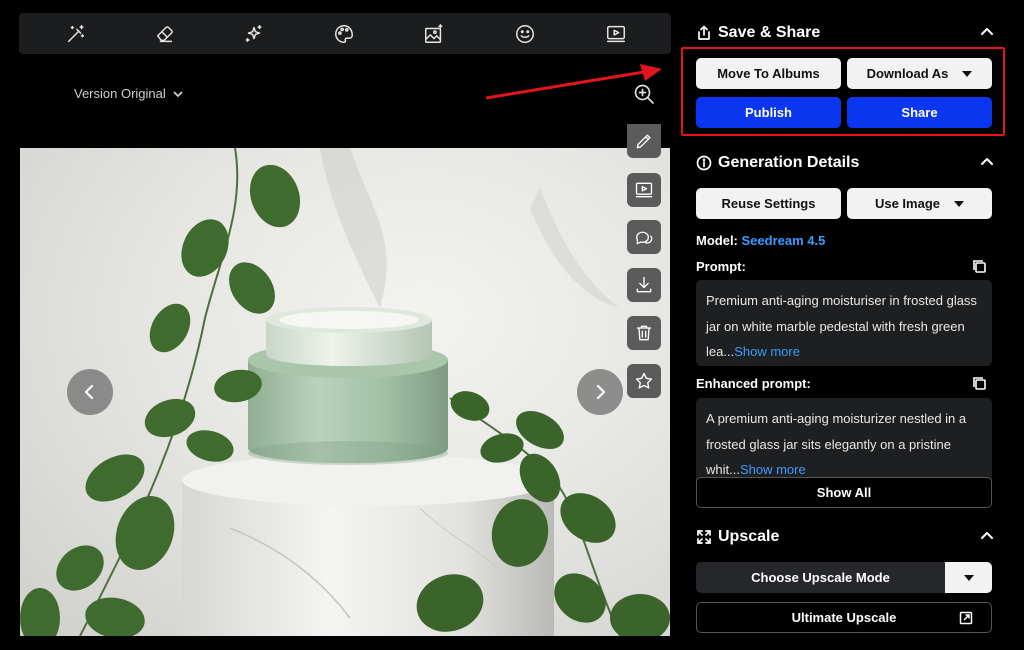 The width and height of the screenshot is (1024, 650). What do you see at coordinates (966, 618) in the screenshot?
I see `external-link-icon` at bounding box center [966, 618].